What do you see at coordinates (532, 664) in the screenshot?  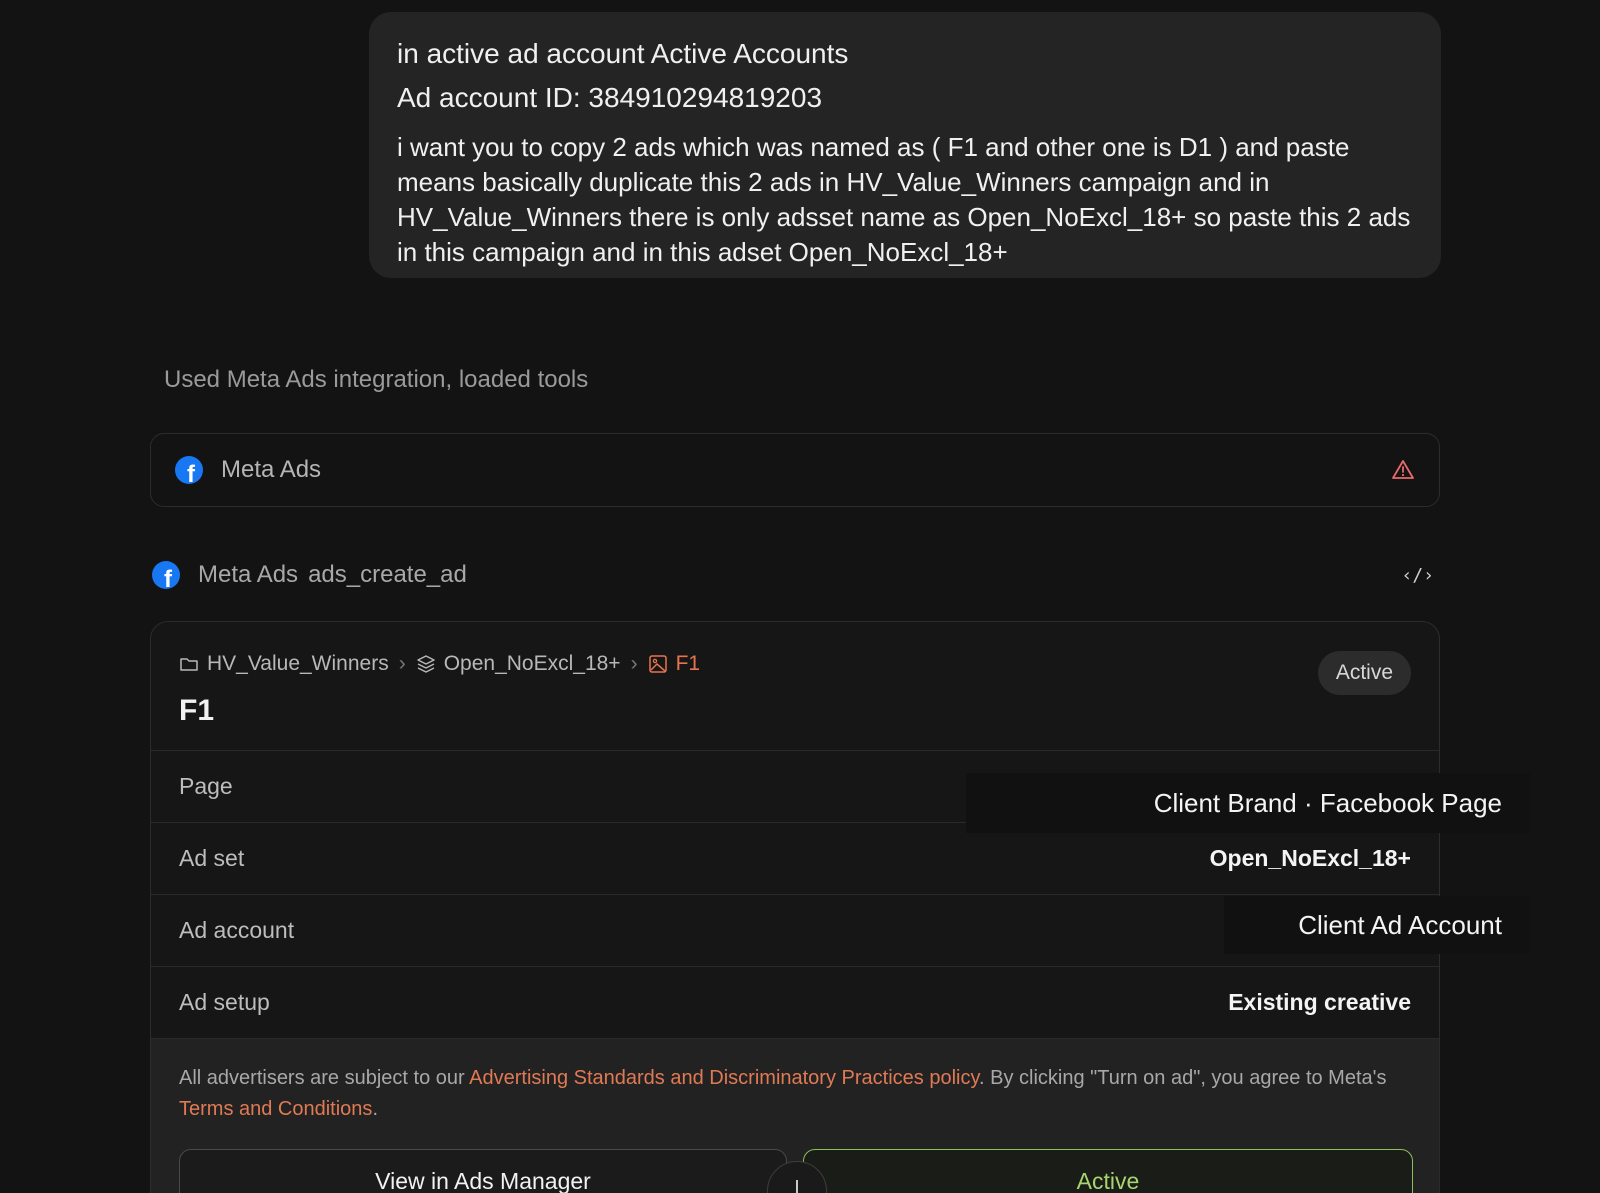 I see `breadcrumb-adset: Open_NoExcl_18+` at bounding box center [532, 664].